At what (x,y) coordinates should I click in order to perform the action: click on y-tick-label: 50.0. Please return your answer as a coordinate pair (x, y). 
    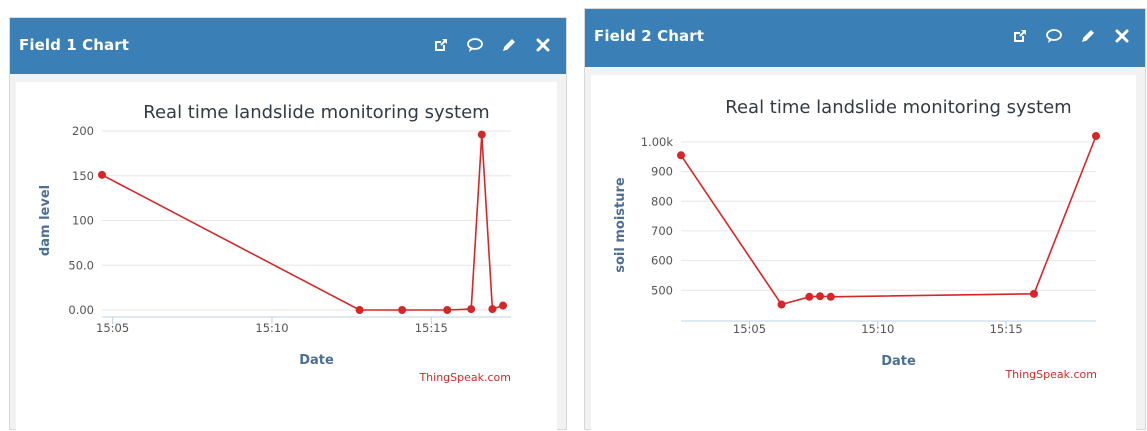
    Looking at the image, I should click on (81, 265).